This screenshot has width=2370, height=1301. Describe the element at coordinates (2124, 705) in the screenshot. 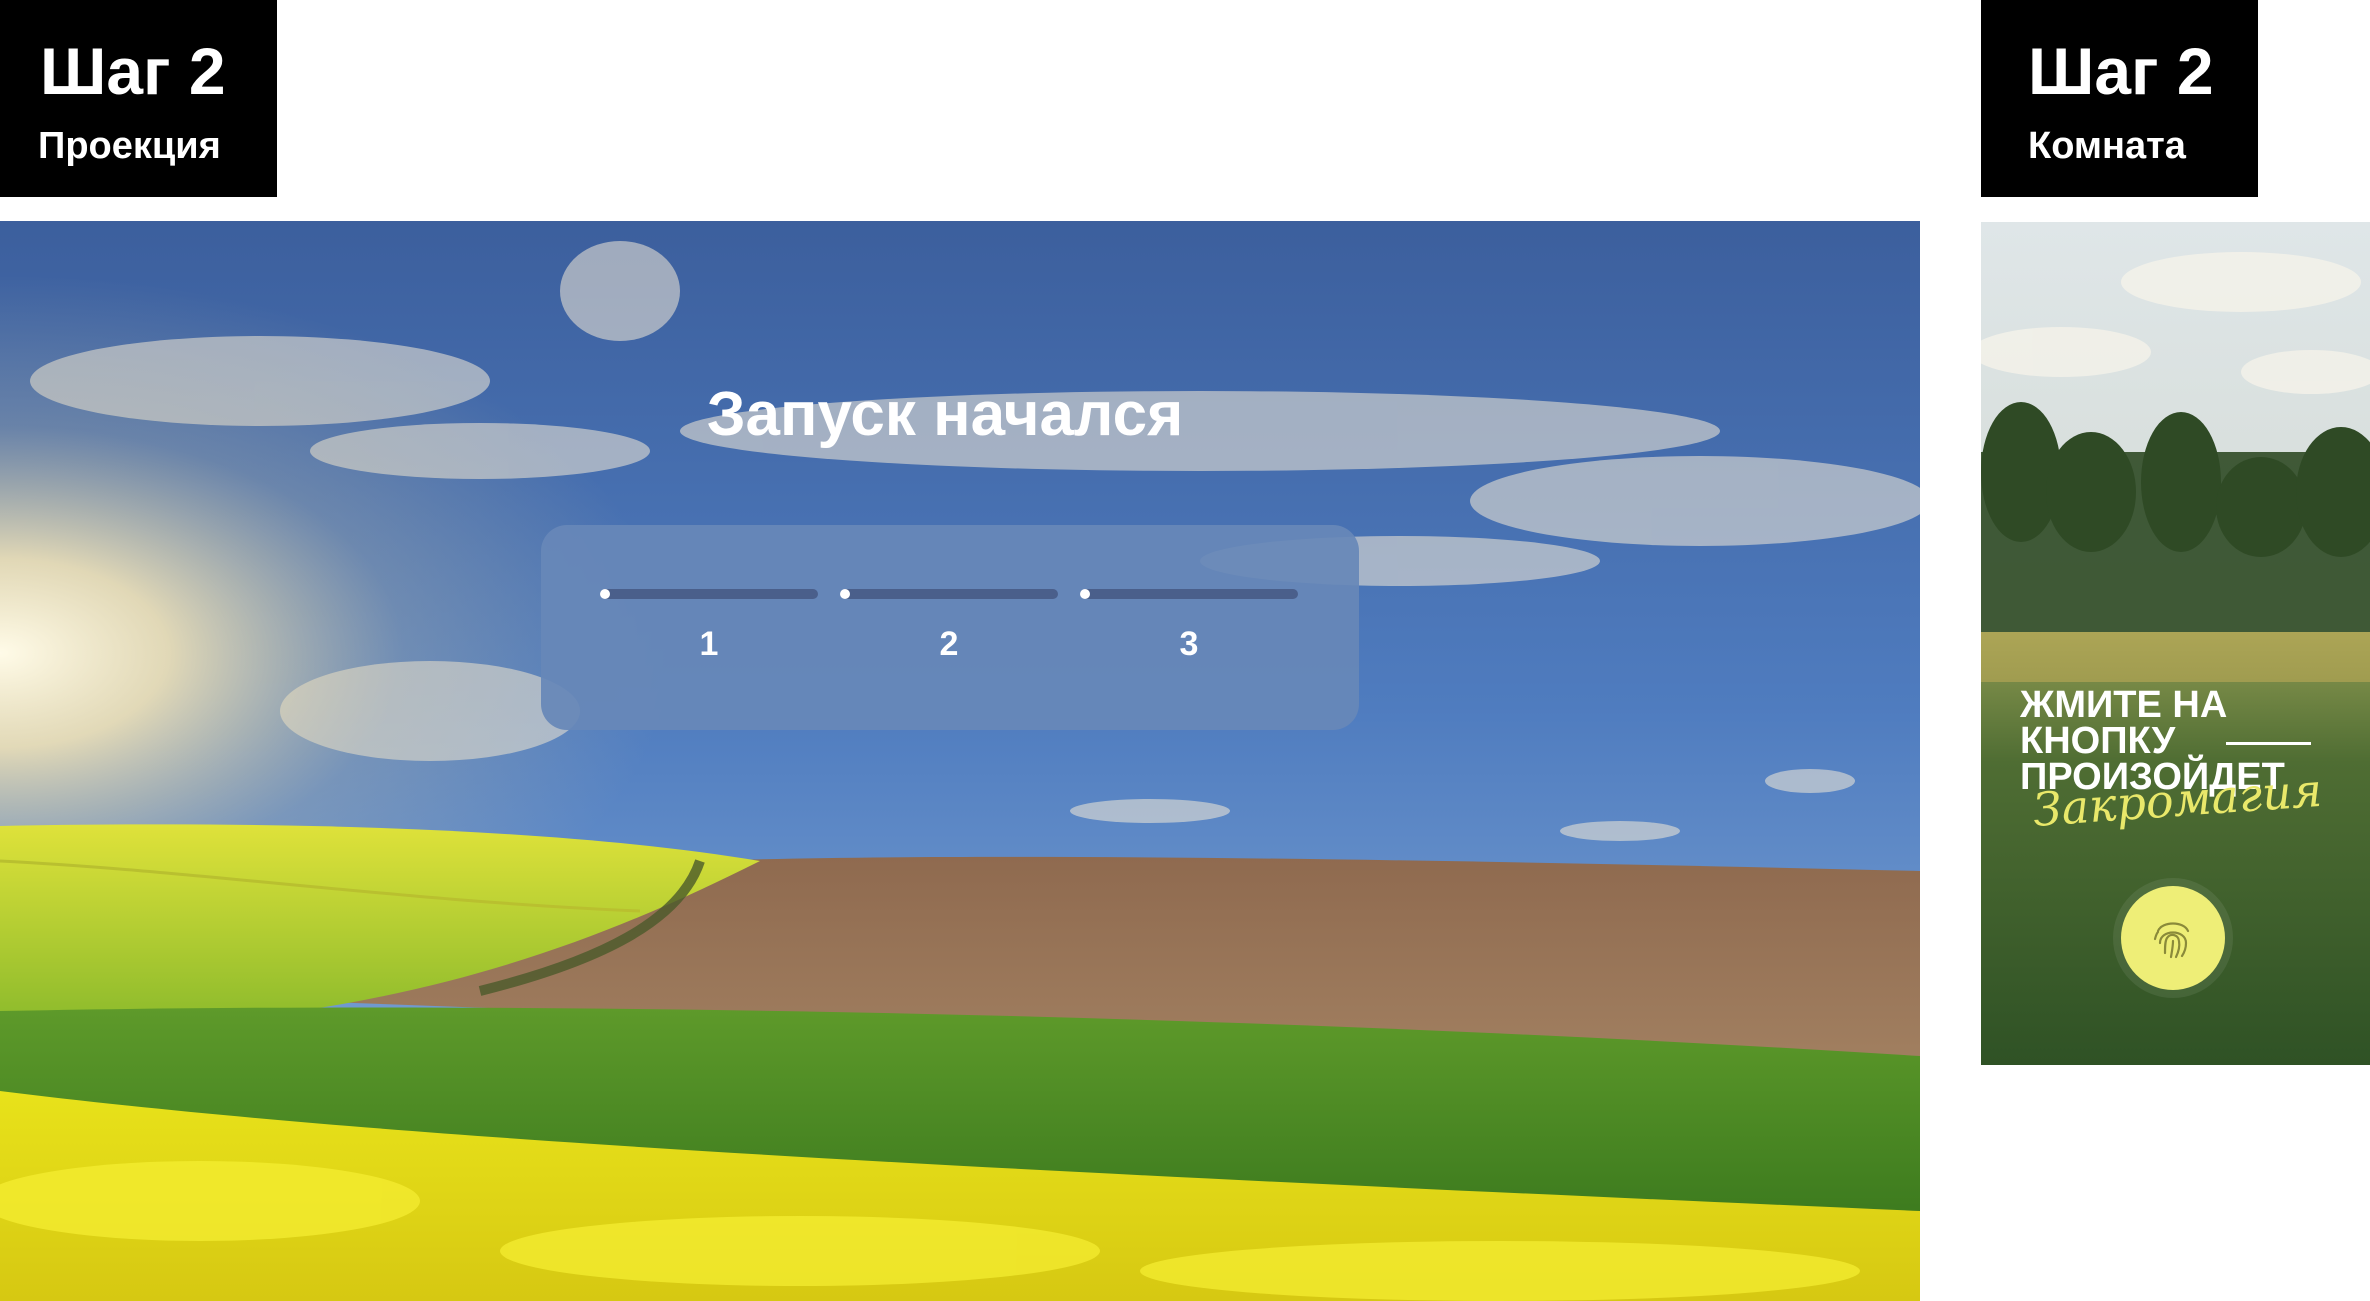

I see `headline-line: ЖМИТЕ НА` at that location.